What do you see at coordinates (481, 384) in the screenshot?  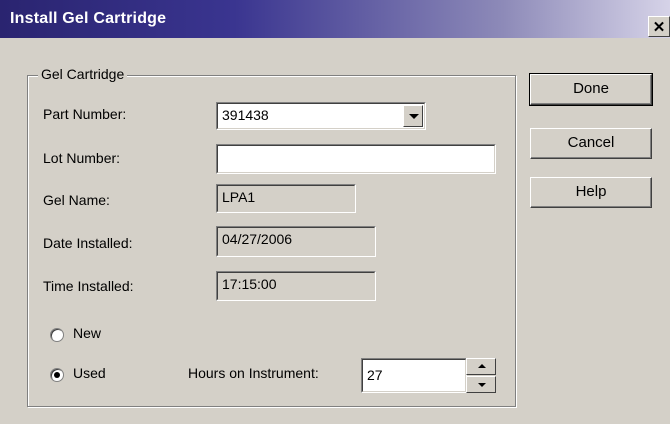 I see `spin-down-arrow-icon` at bounding box center [481, 384].